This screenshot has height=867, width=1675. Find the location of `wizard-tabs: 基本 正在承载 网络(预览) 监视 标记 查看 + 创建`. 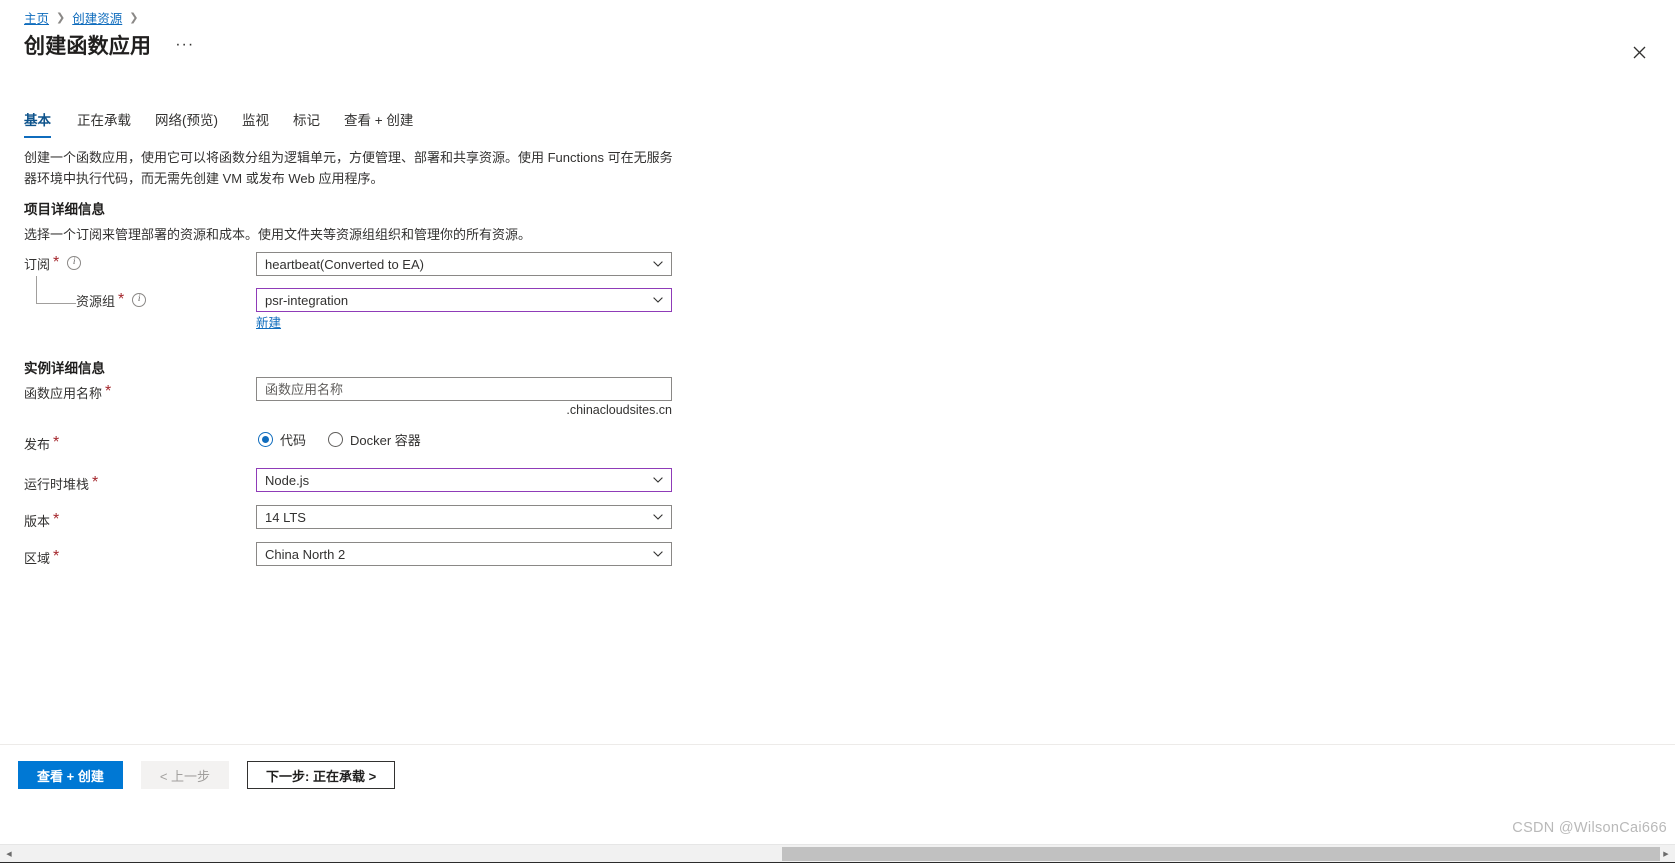

wizard-tabs: 基本 正在承载 网络(预览) 监视 标记 查看 + 创建 is located at coordinates (224, 123).